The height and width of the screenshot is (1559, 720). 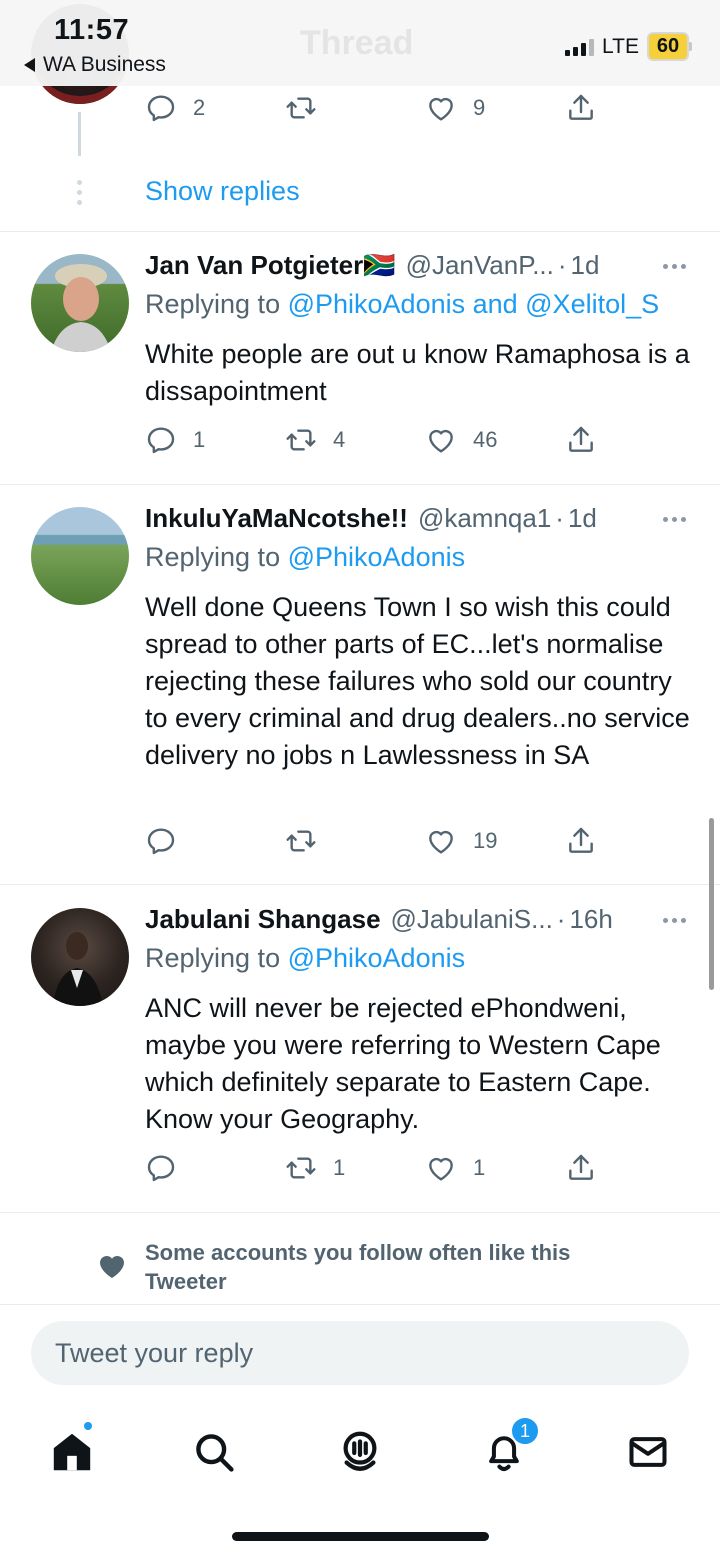 I want to click on retweet-button: 4, so click(x=315, y=440).